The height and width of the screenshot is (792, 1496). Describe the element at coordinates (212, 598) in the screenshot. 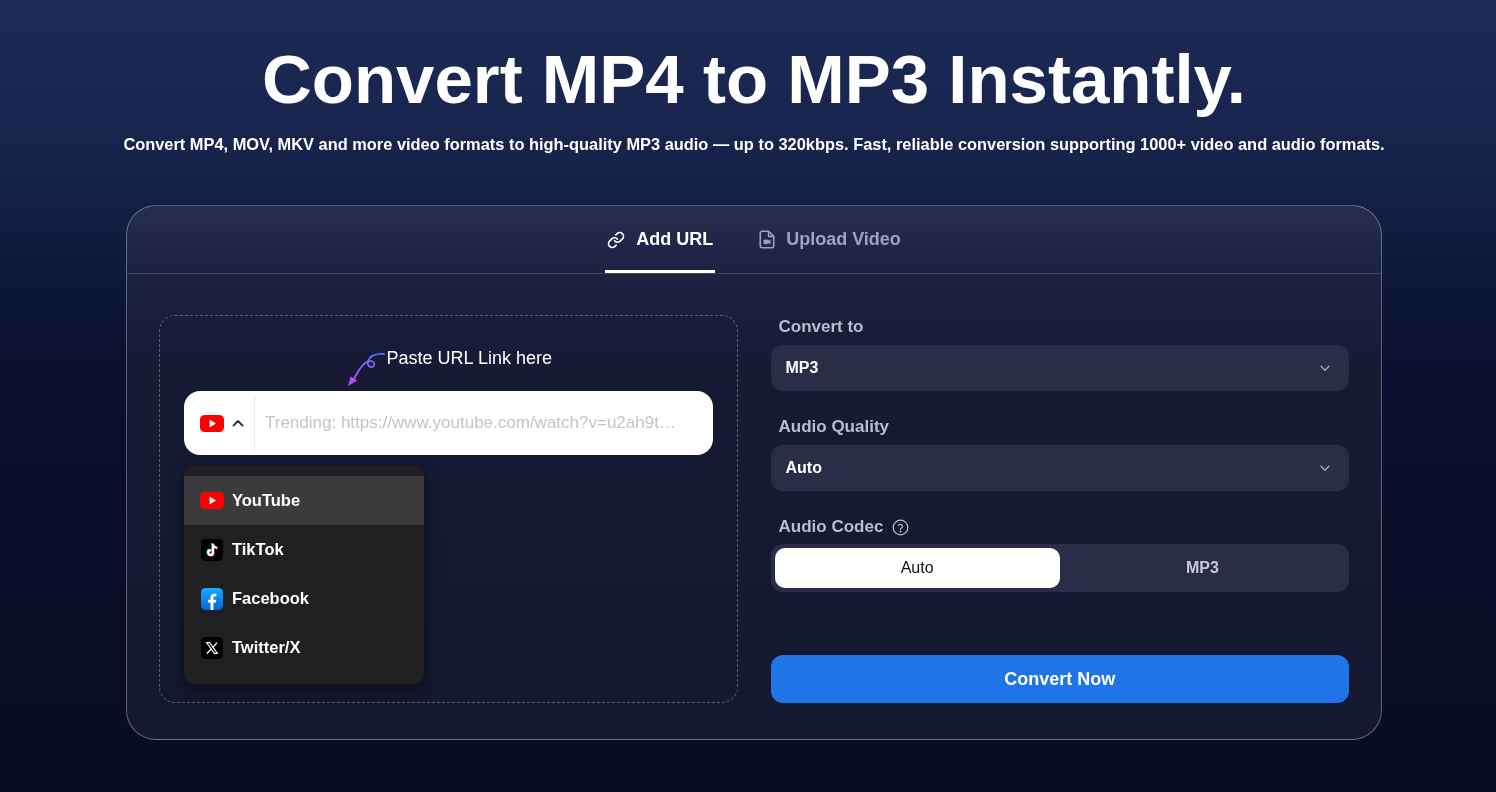

I see `f-logo-icon` at that location.